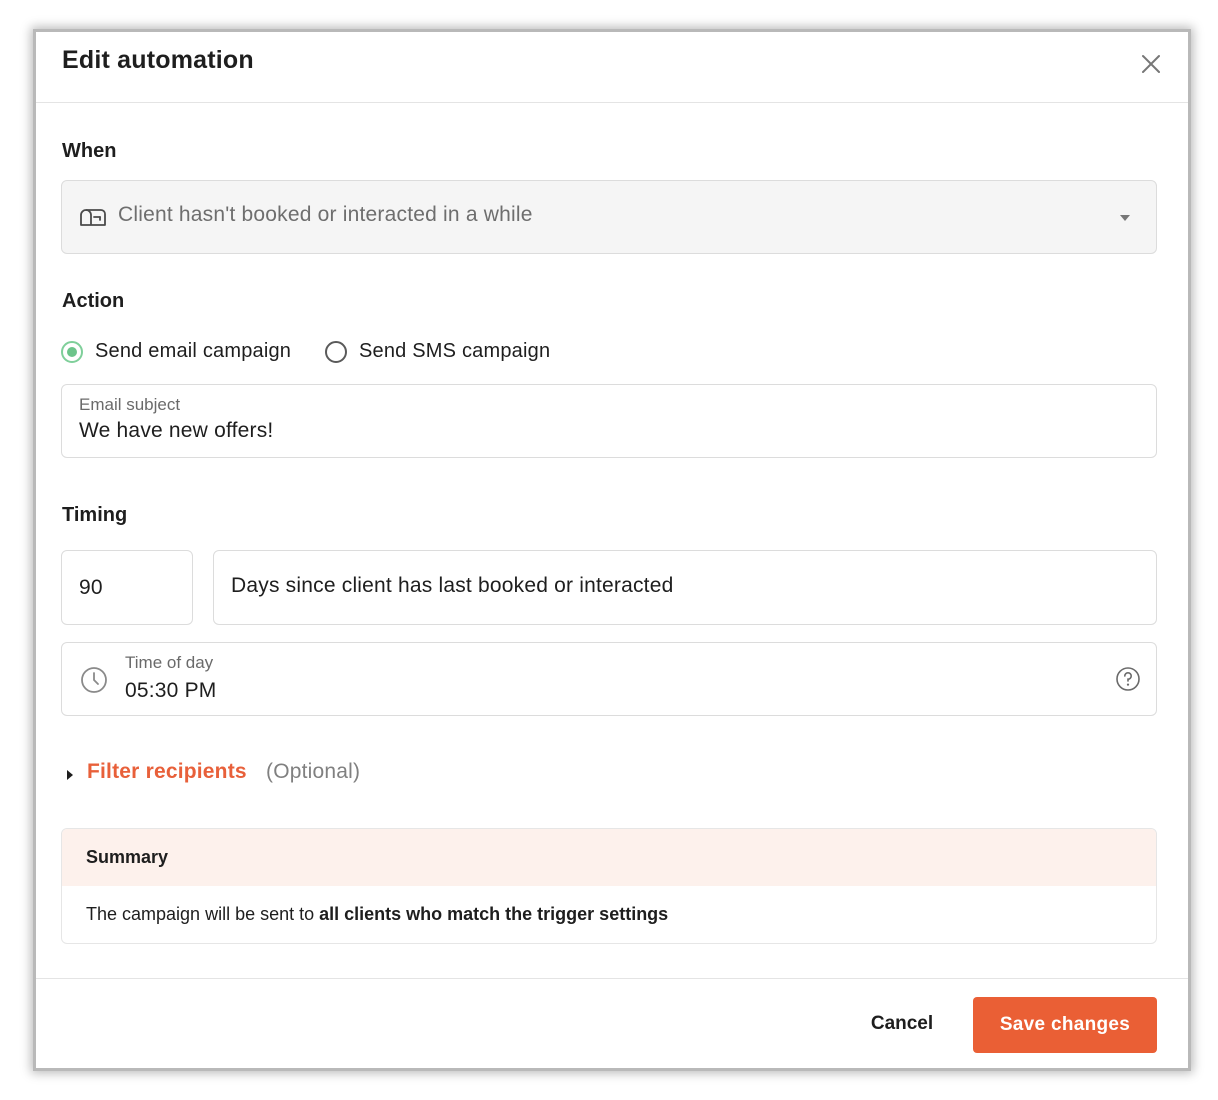 The image size is (1218, 1100). I want to click on caret-down-icon, so click(1125, 218).